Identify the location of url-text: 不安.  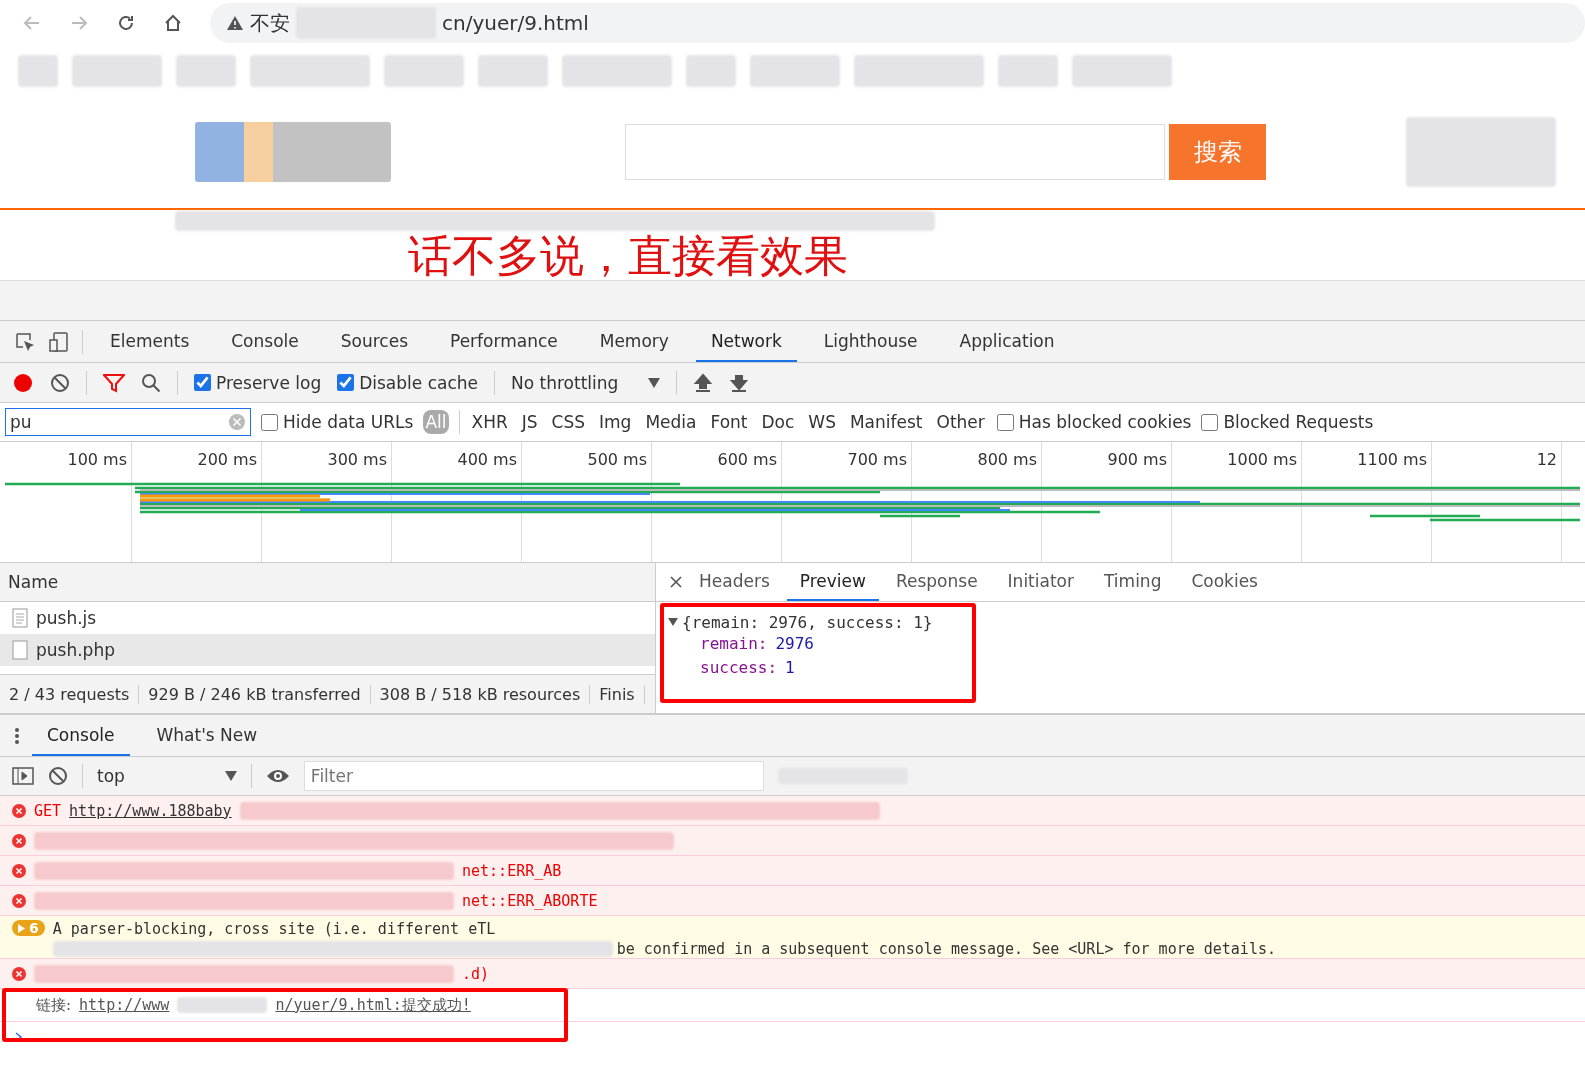
(270, 23).